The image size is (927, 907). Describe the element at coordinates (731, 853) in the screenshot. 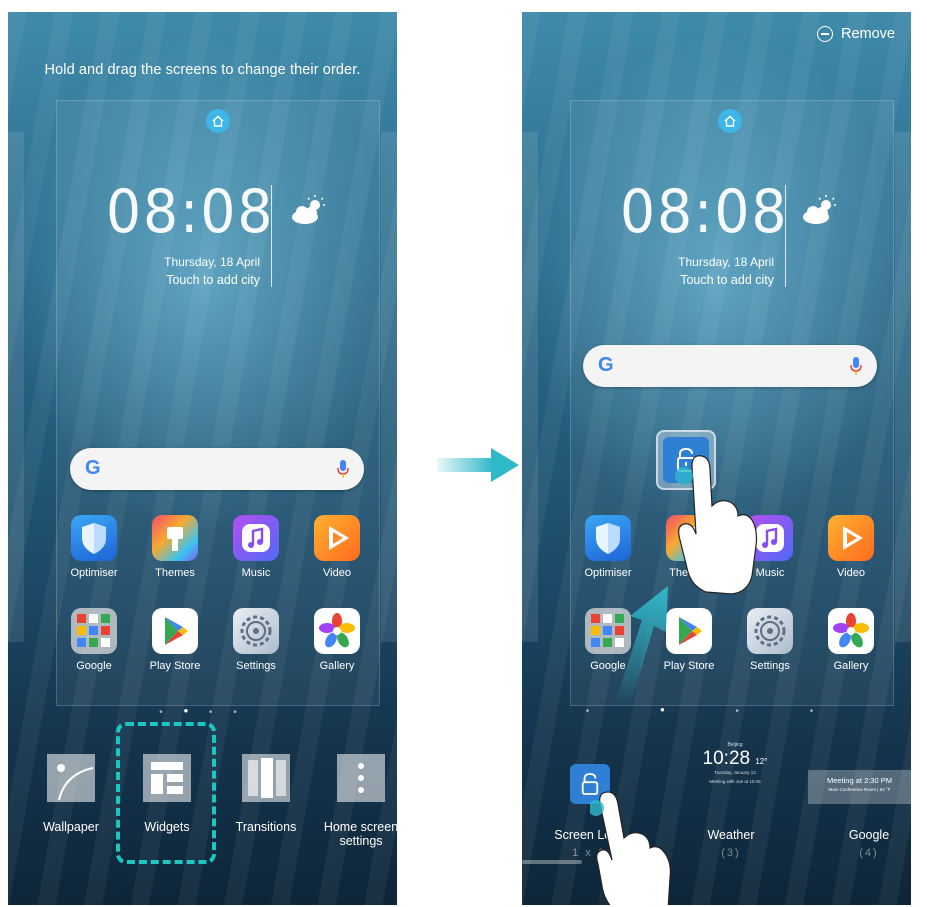

I see `widget-size-weather: (3)` at that location.